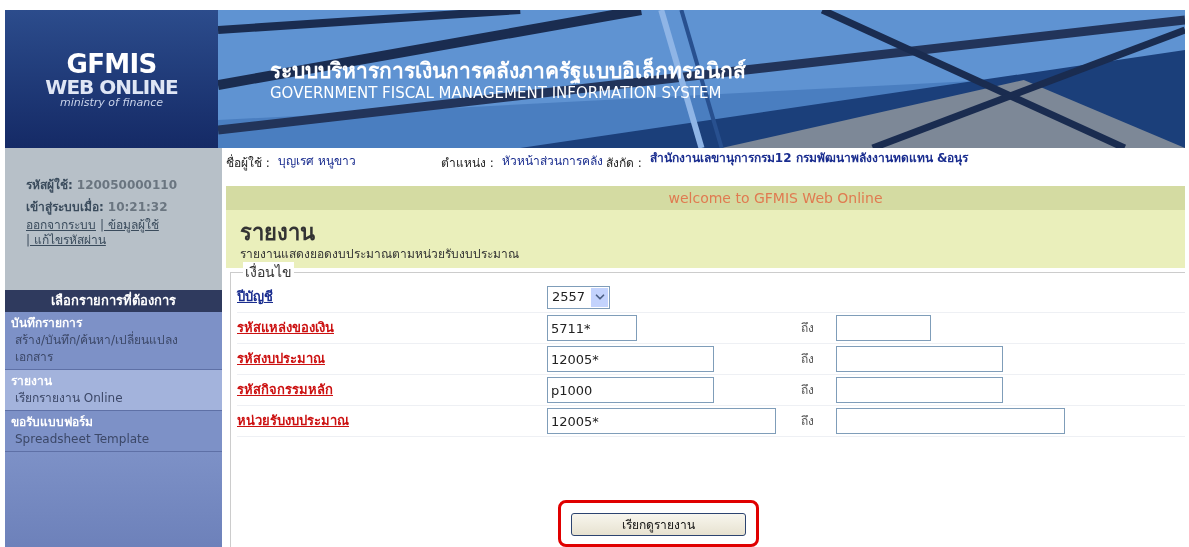  Describe the element at coordinates (129, 225) in the screenshot. I see `user-link: | ข้อมูลผู้ใช้` at that location.